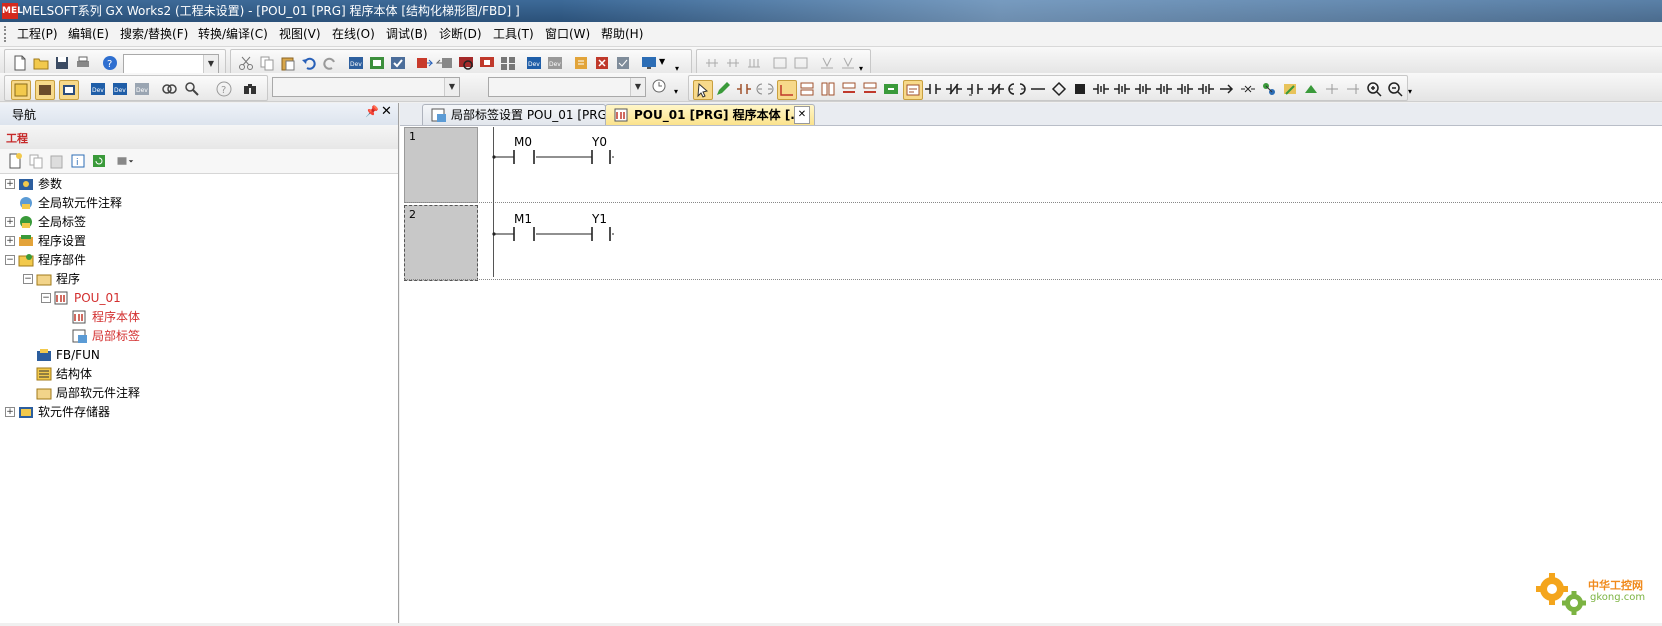 The width and height of the screenshot is (1662, 626). I want to click on chevron-down-icon: ▼, so click(662, 61).